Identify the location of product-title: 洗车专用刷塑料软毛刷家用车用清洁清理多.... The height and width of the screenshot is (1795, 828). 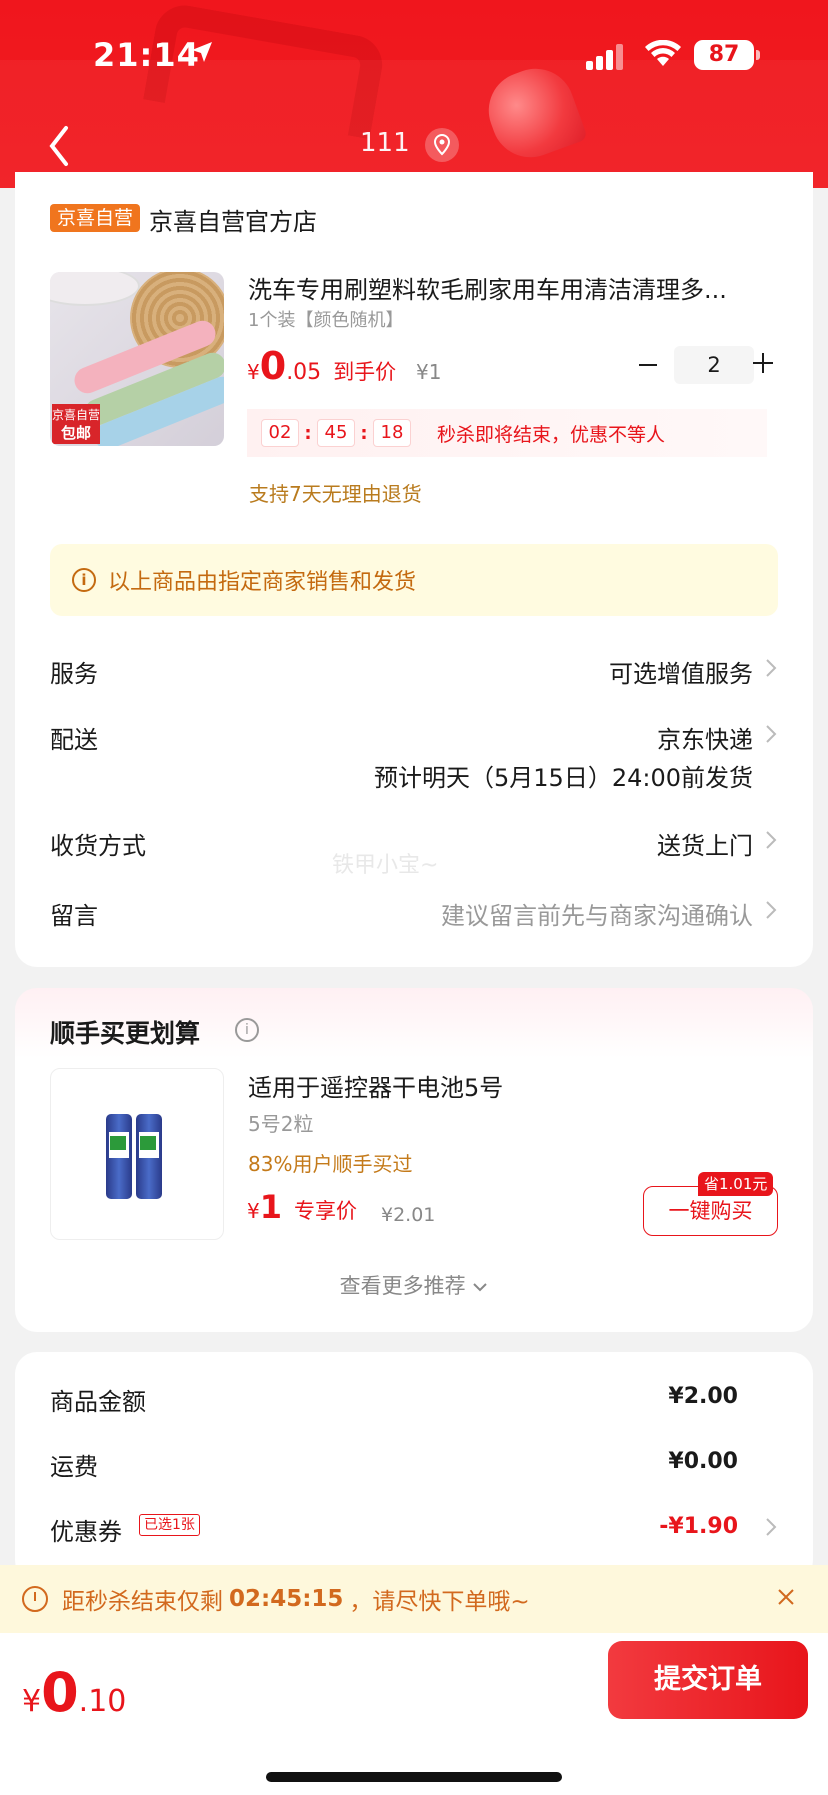
(513, 287).